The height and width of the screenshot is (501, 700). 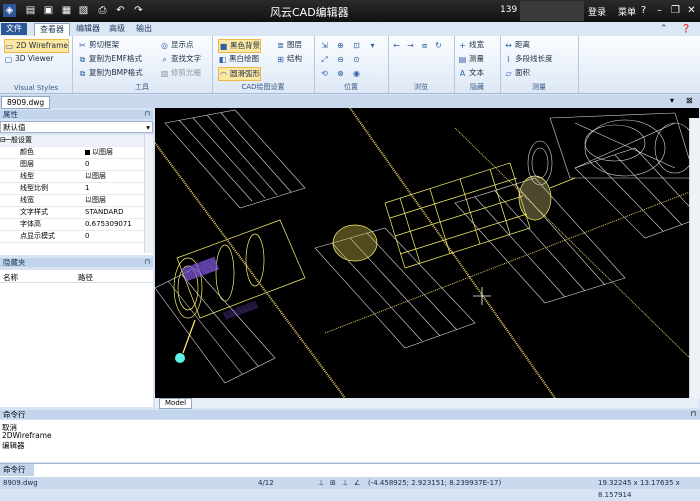 I want to click on open-icon: ▣, so click(x=48, y=10).